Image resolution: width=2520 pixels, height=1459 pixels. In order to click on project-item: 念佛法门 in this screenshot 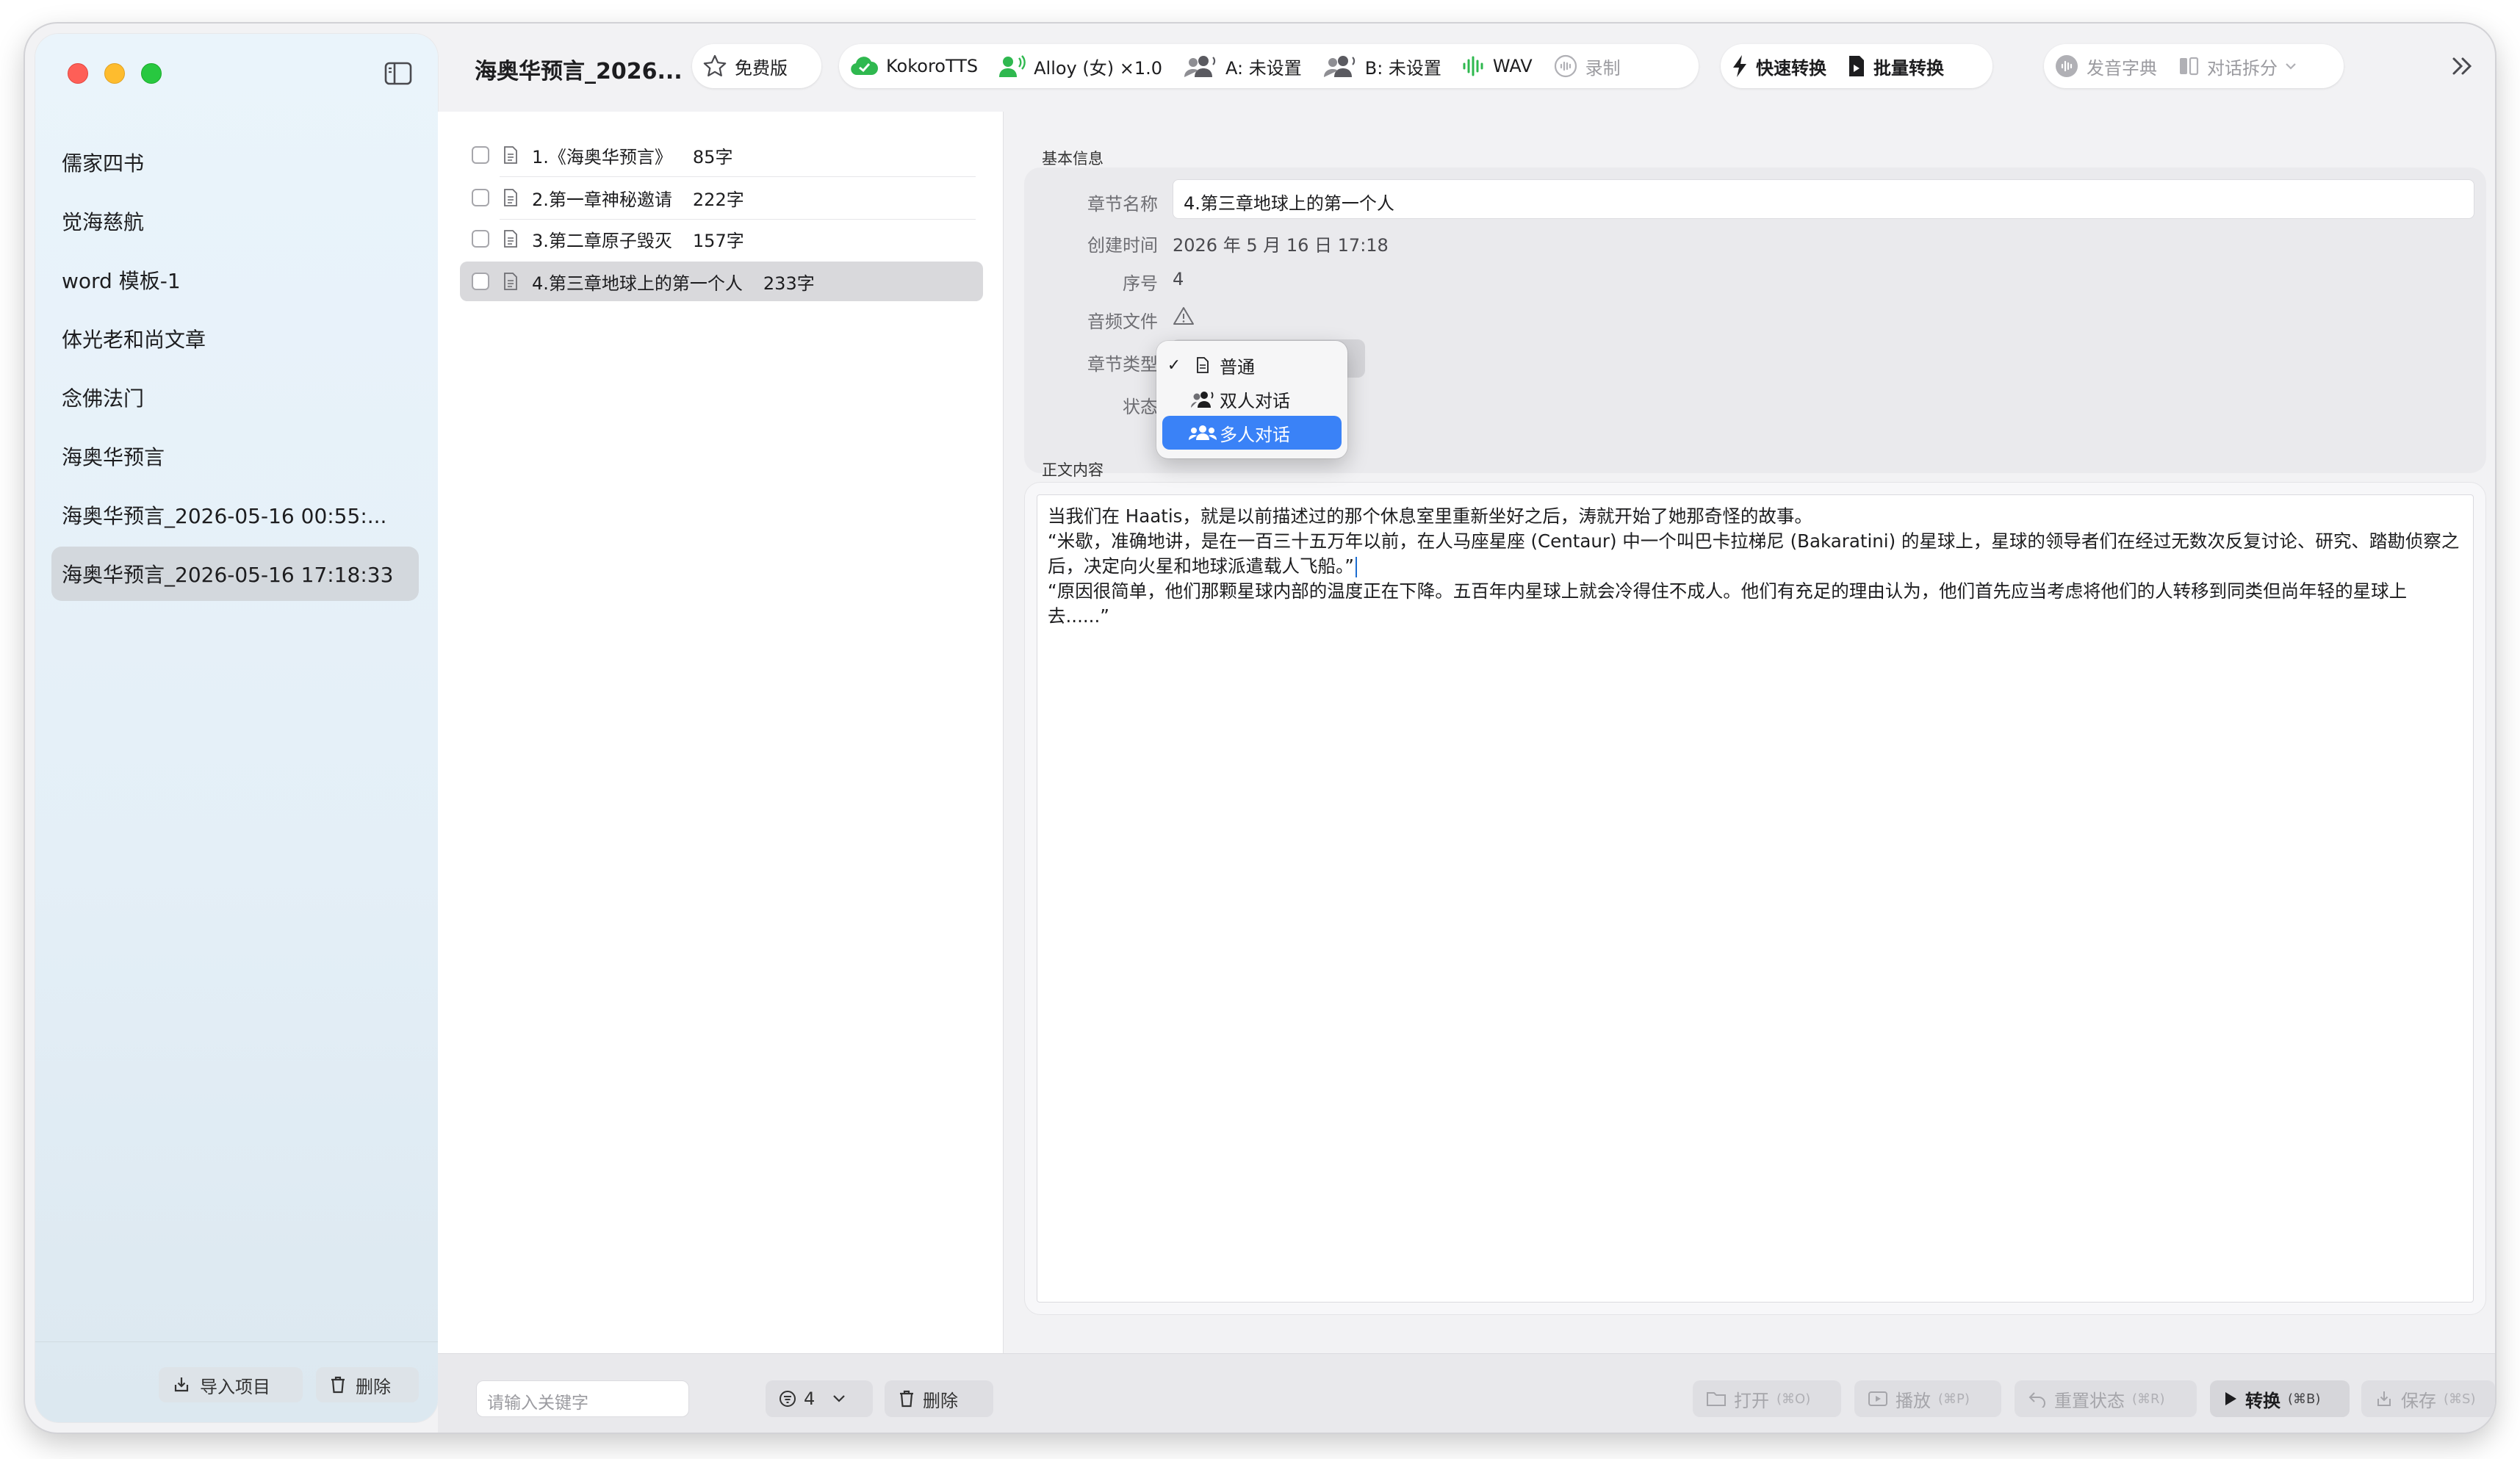, I will do `click(235, 397)`.